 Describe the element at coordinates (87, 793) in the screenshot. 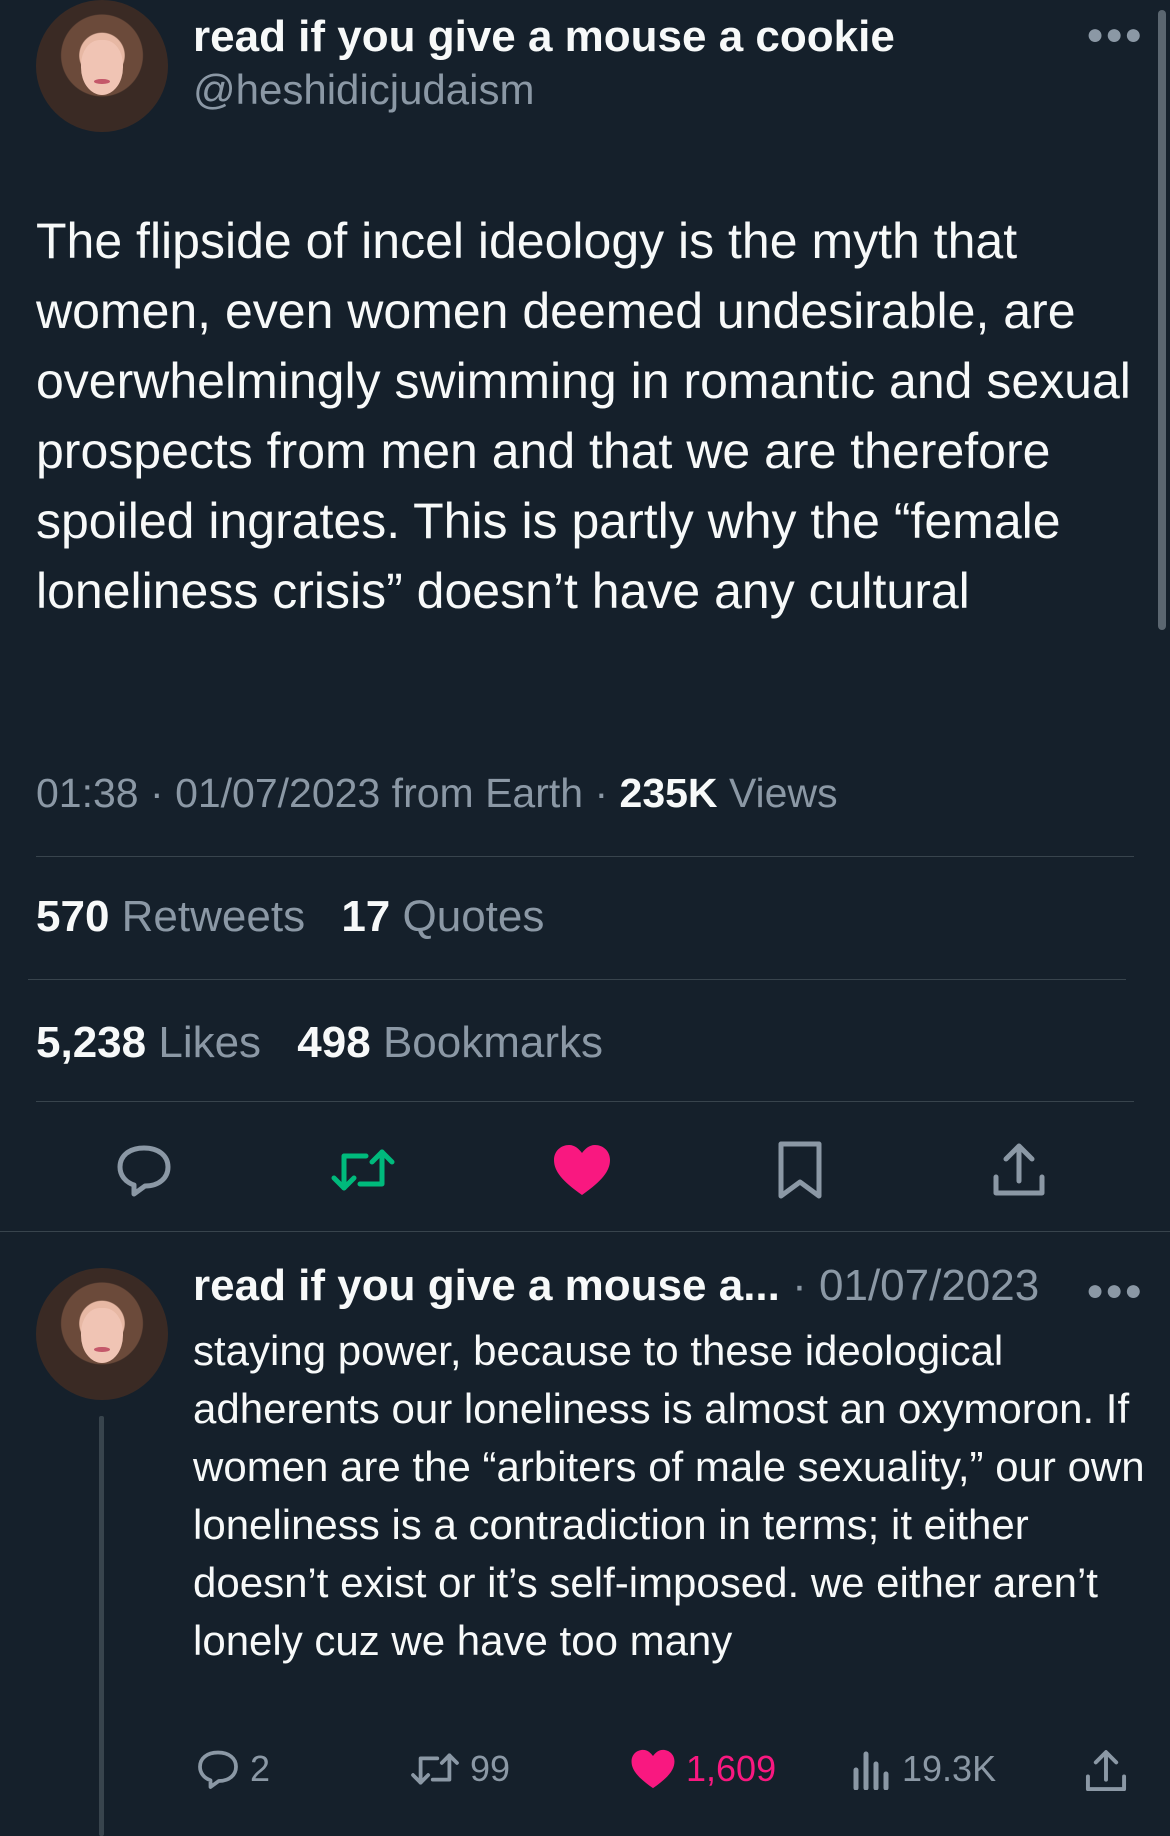

I see `tweet-time: 01:38` at that location.